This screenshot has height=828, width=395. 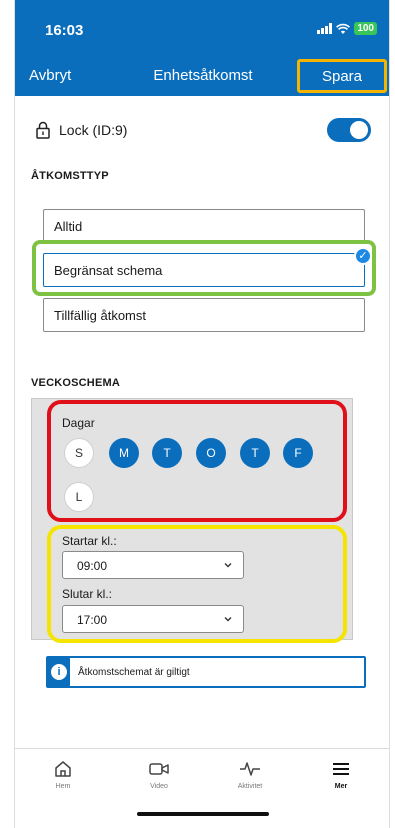 I want to click on video-icon, so click(x=159, y=769).